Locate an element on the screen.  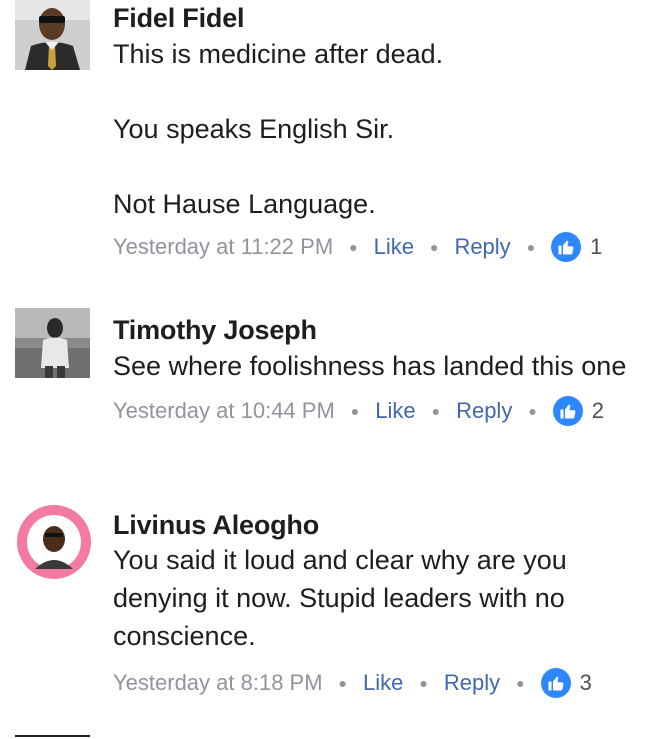
comment-paragraph: You speaks English Sir. is located at coordinates (254, 129).